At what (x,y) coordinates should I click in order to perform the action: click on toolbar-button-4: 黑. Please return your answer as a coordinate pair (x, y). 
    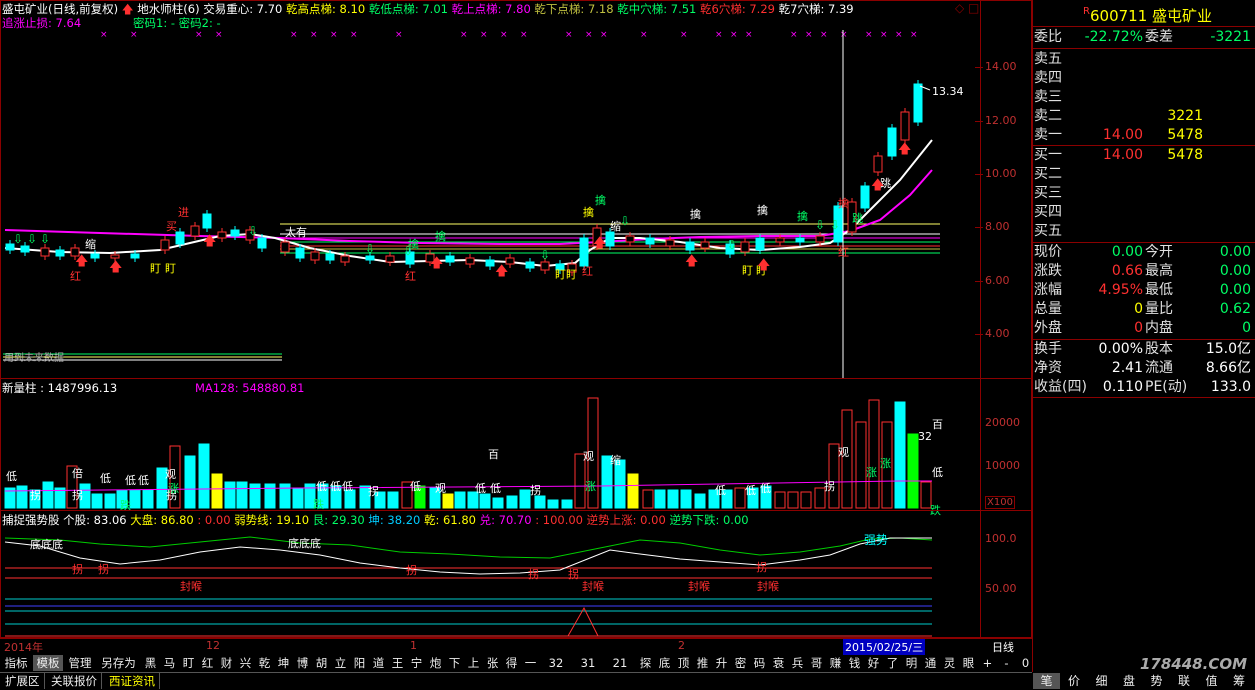
    Looking at the image, I should click on (150, 663).